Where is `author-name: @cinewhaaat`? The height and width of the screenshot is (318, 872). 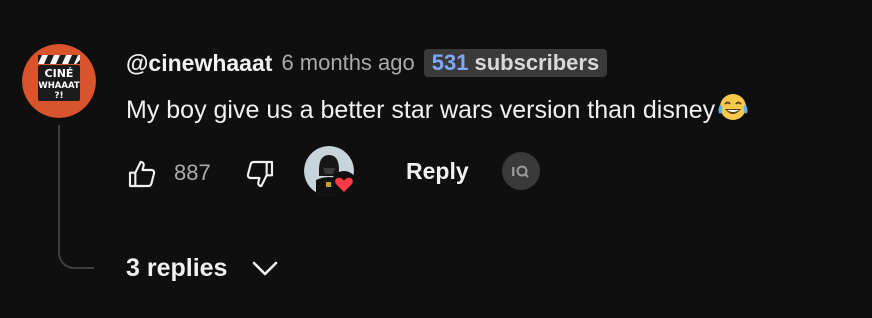
author-name: @cinewhaaat is located at coordinates (199, 63).